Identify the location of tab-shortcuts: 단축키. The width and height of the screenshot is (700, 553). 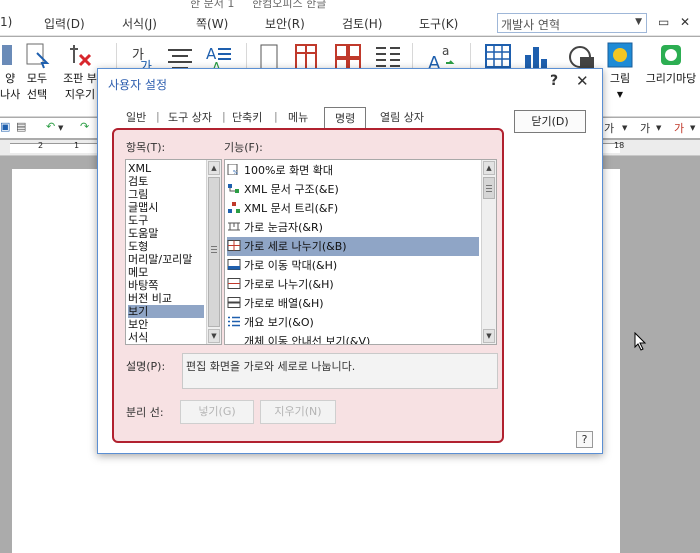
(247, 117).